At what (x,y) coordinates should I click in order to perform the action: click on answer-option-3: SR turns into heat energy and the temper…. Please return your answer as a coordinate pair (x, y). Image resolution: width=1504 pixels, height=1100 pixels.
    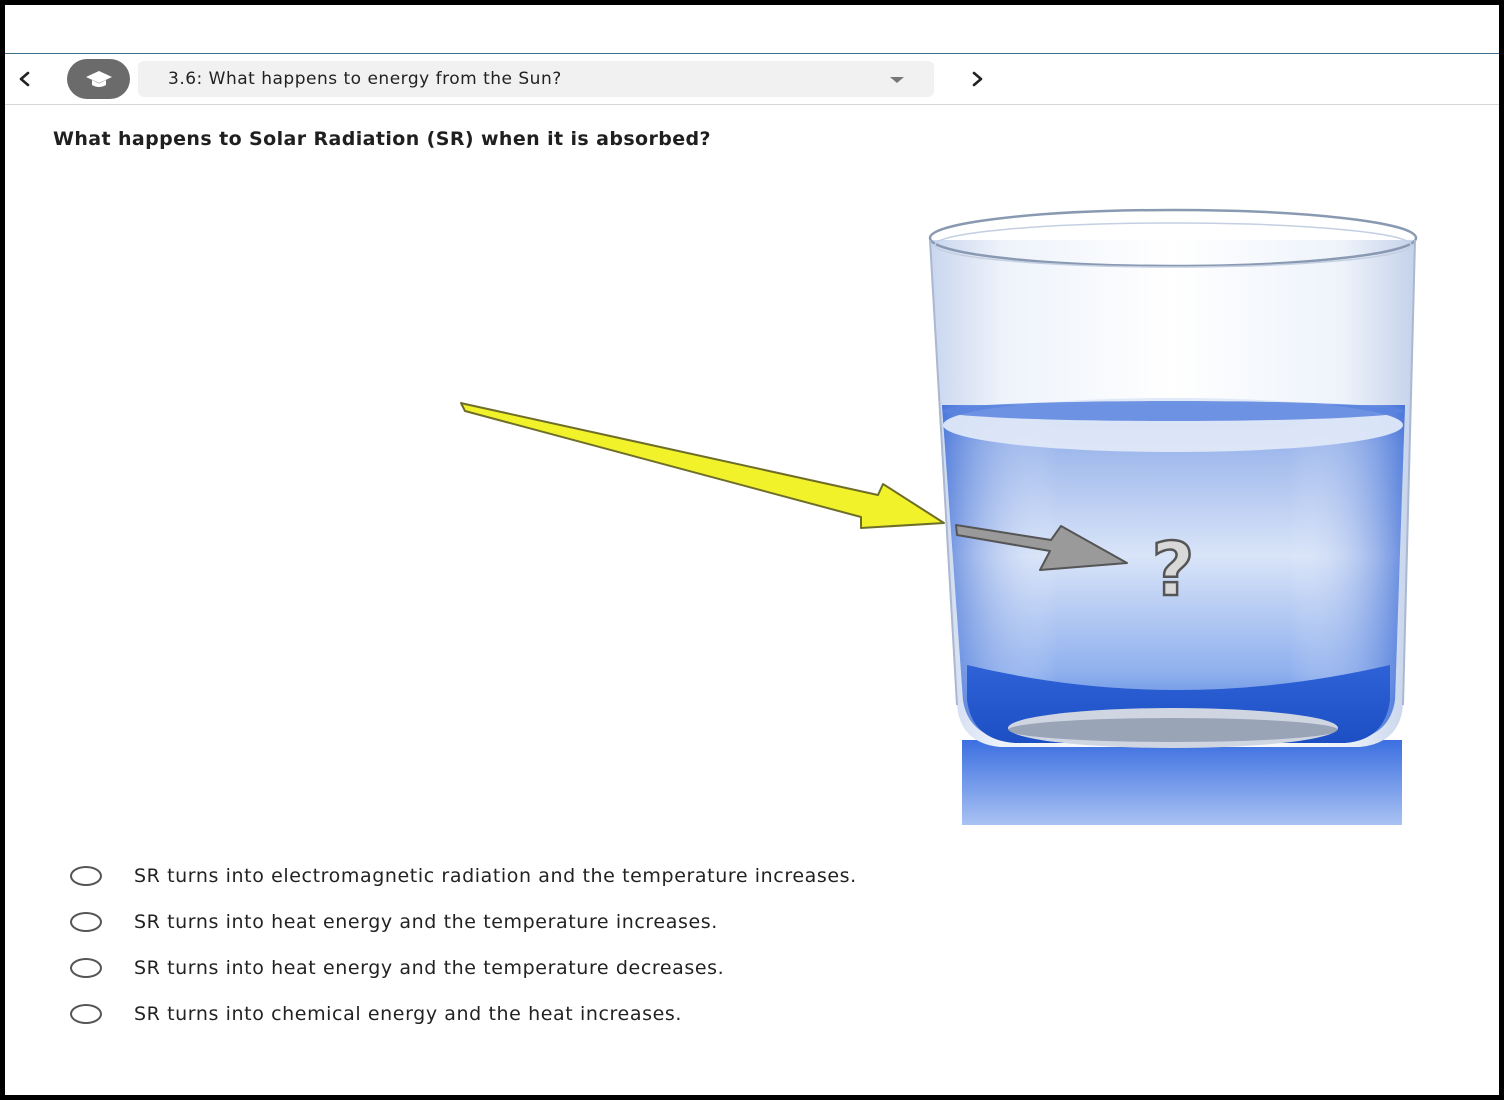
    Looking at the image, I should click on (620, 968).